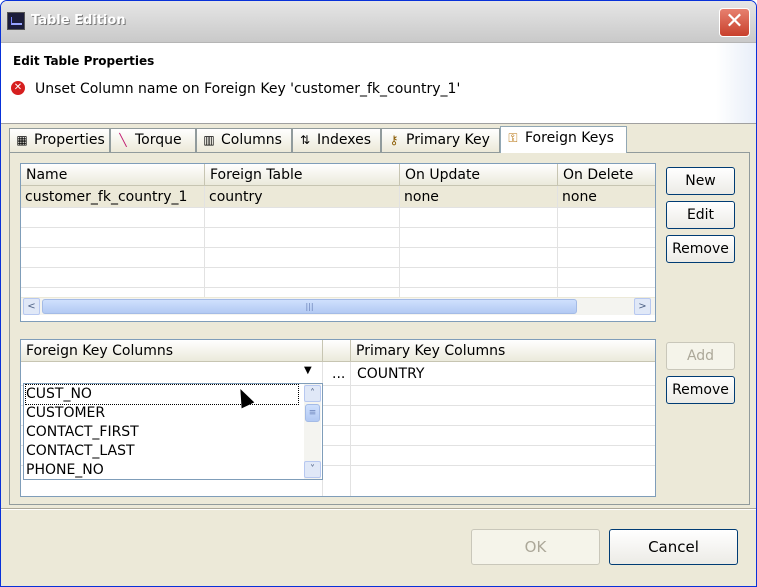  What do you see at coordinates (113, 175) in the screenshot?
I see `column-header-name: Name` at bounding box center [113, 175].